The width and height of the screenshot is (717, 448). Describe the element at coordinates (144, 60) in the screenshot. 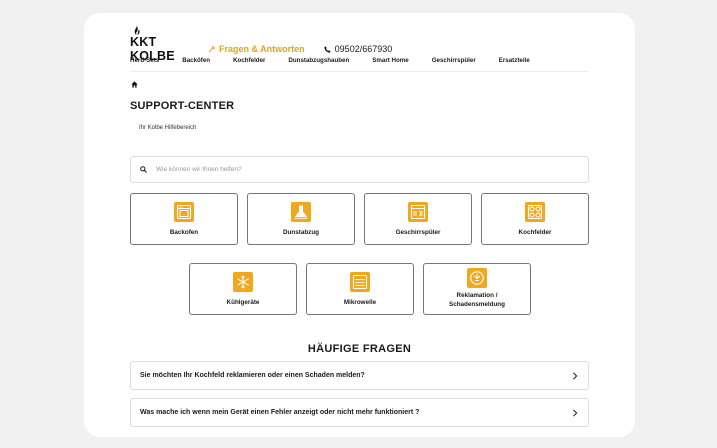

I see `nav-item-herd-sets: Herd-Sets` at that location.